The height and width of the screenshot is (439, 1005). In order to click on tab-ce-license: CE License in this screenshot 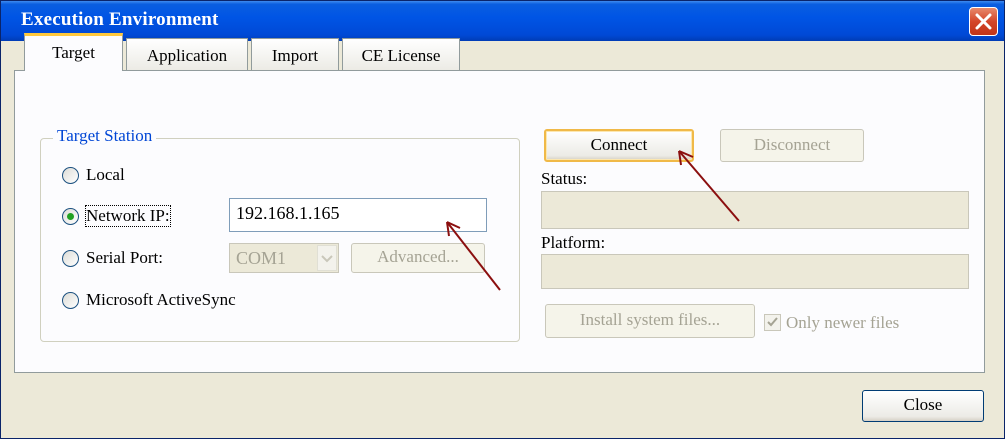, I will do `click(401, 54)`.